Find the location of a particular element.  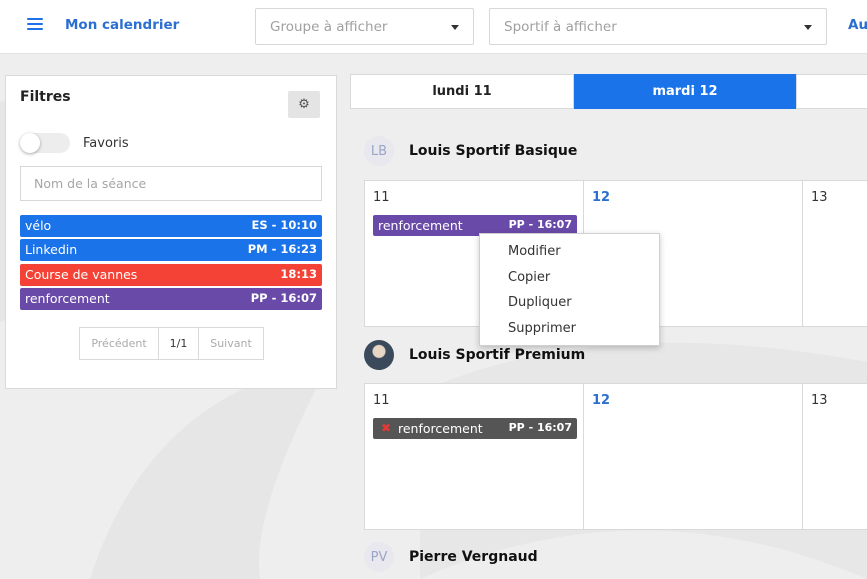

context-menu: Modifier Copier Dupliquer Supprimer is located at coordinates (569, 289).